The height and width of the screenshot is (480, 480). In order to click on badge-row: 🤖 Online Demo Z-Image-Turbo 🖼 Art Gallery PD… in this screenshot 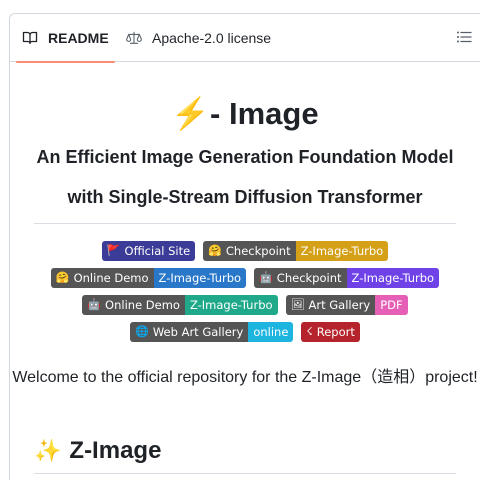, I will do `click(245, 305)`.